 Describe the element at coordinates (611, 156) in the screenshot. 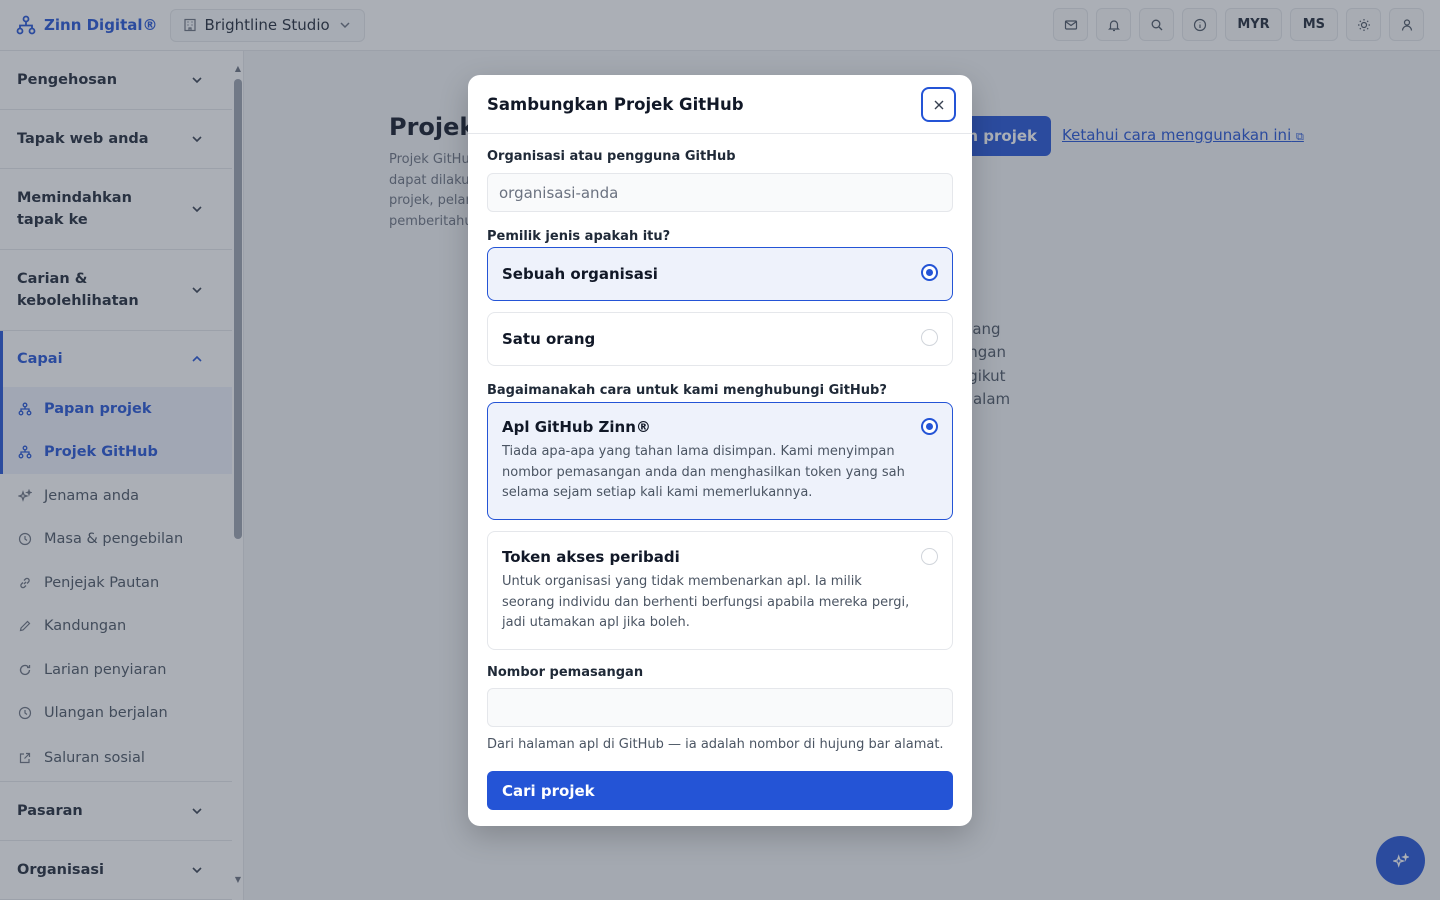

I see `org-label: Organisasi atau pengguna GitHub` at that location.